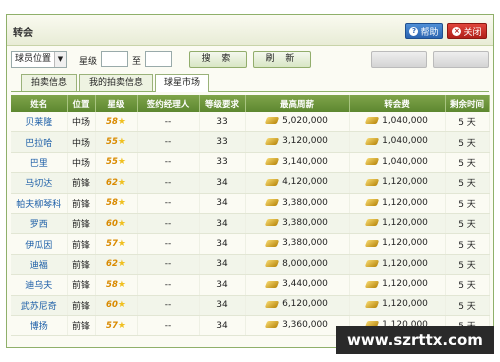 The height and width of the screenshot is (362, 500). Describe the element at coordinates (222, 122) in the screenshot. I see `player-level: 33` at that location.